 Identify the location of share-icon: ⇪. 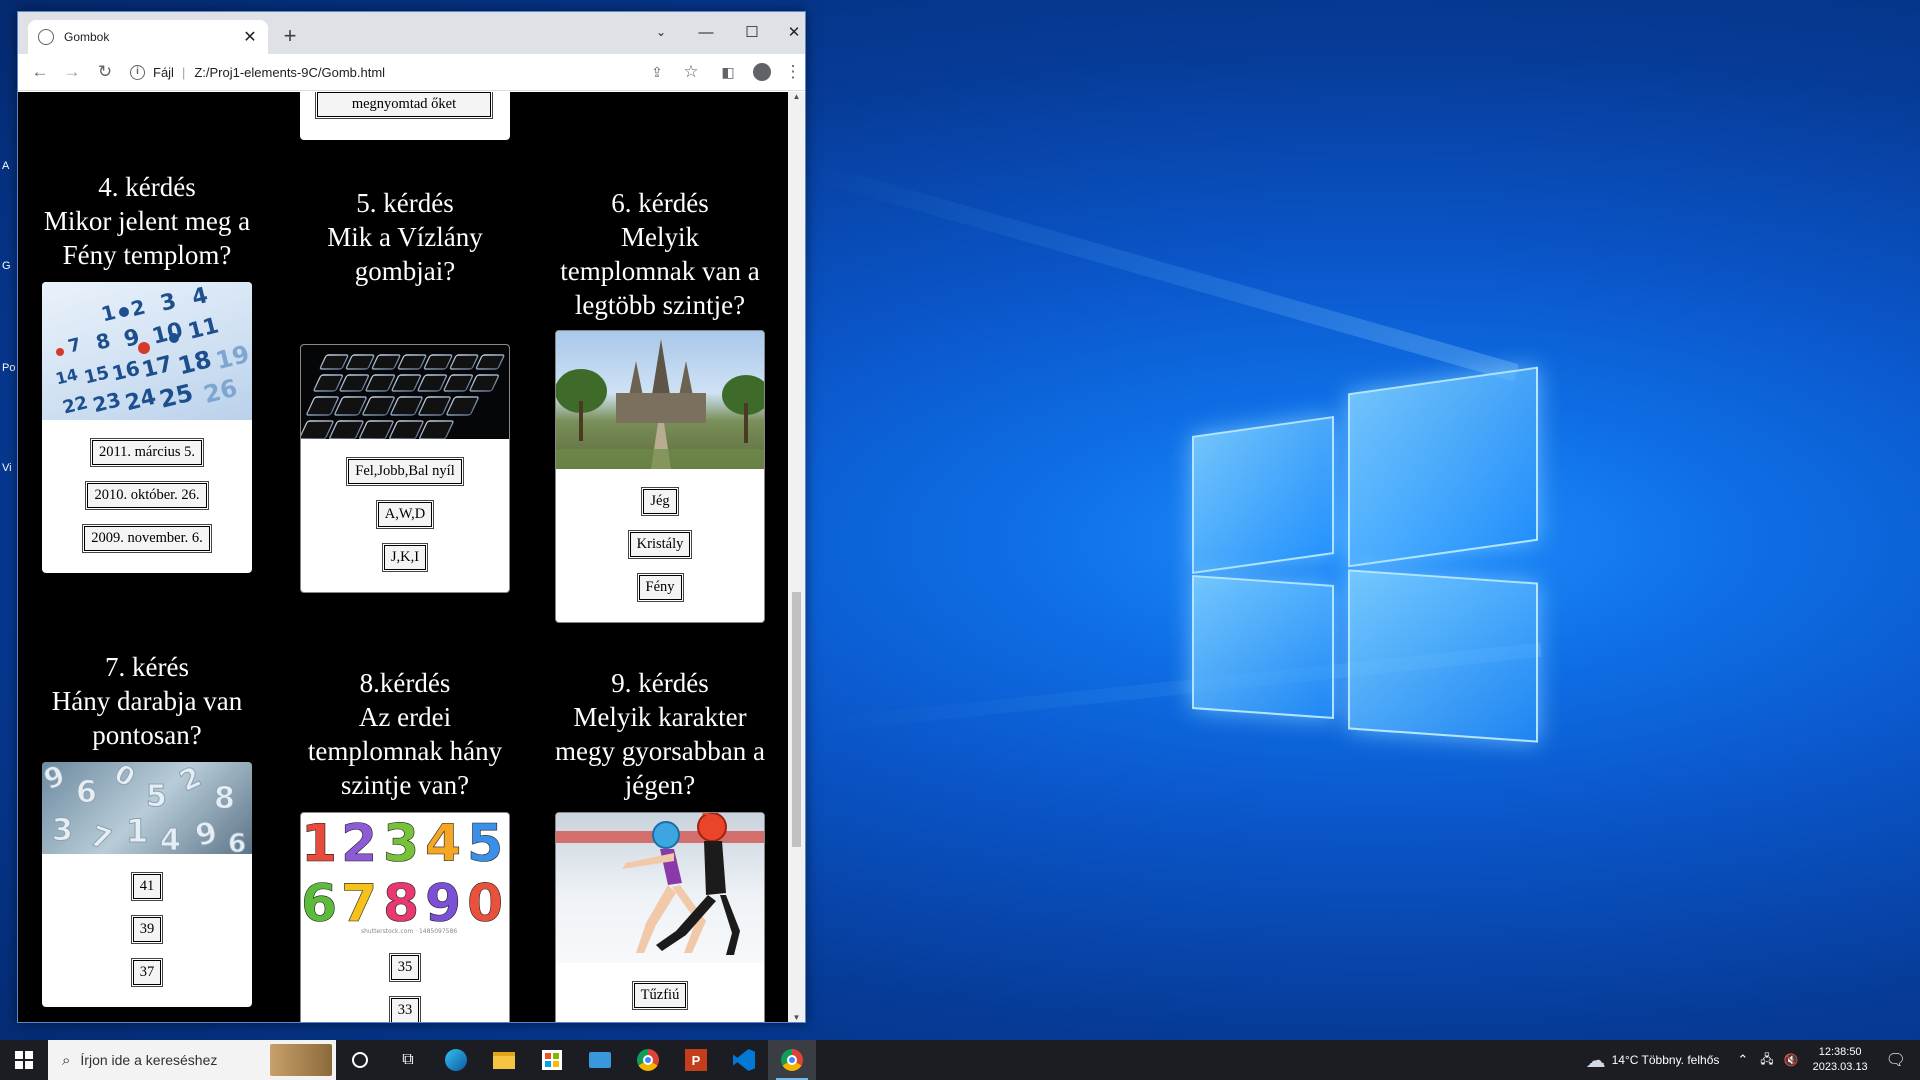
(657, 72).